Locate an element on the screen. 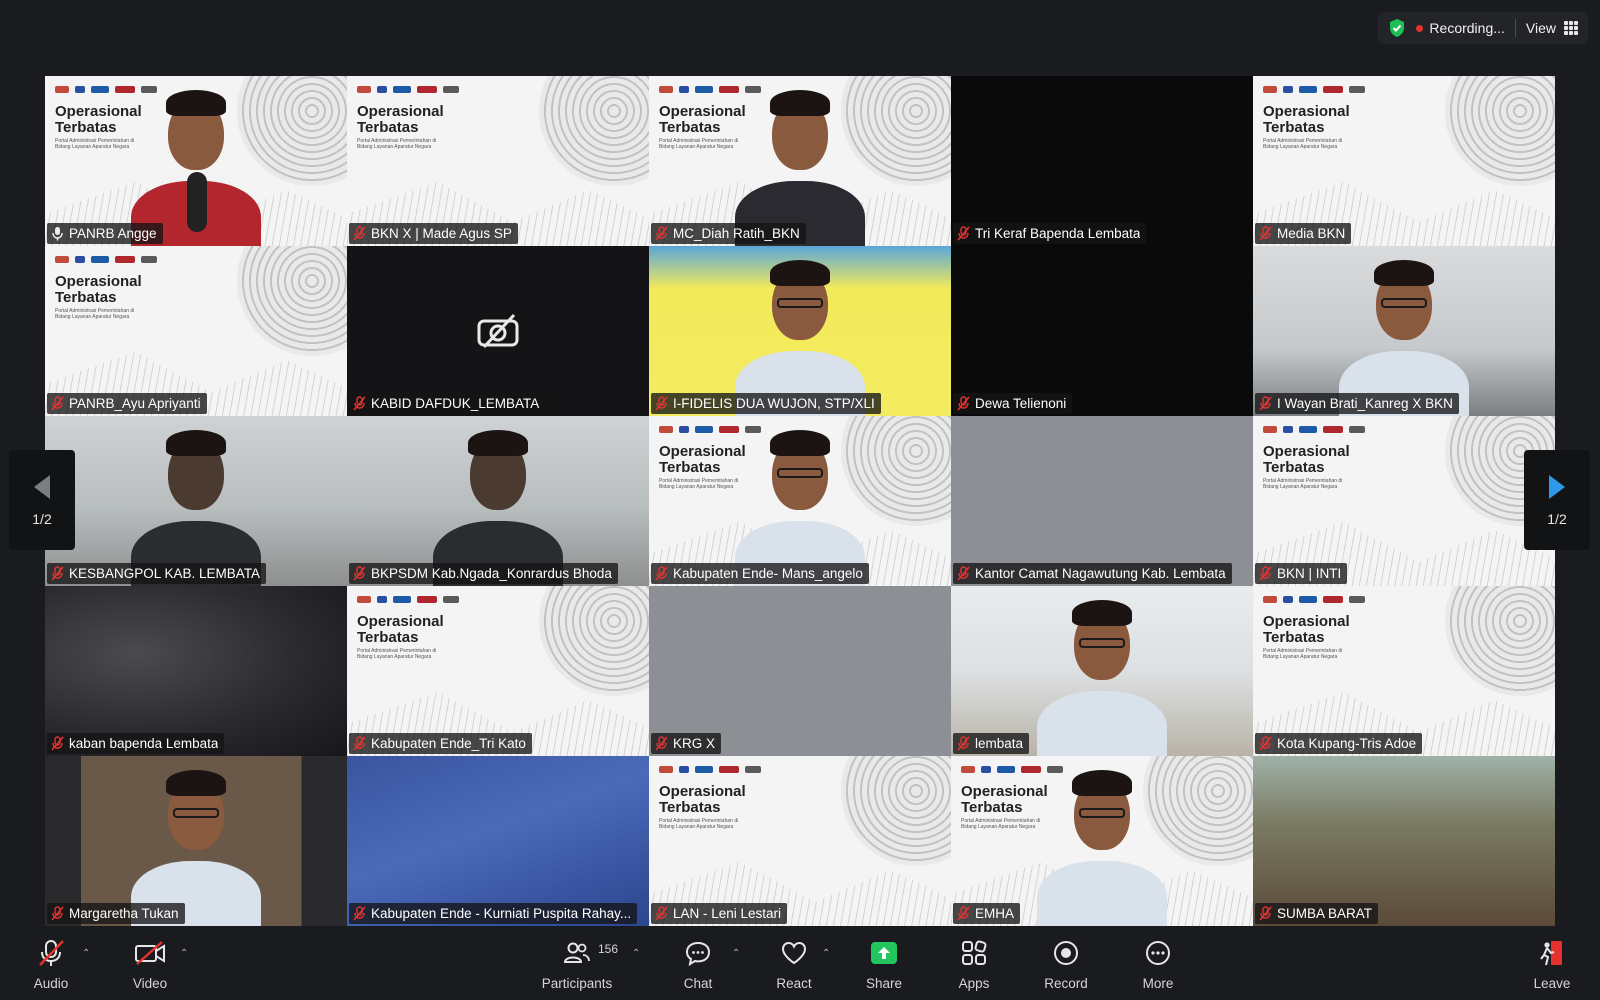  participant-tile: KRG X is located at coordinates (800, 671).